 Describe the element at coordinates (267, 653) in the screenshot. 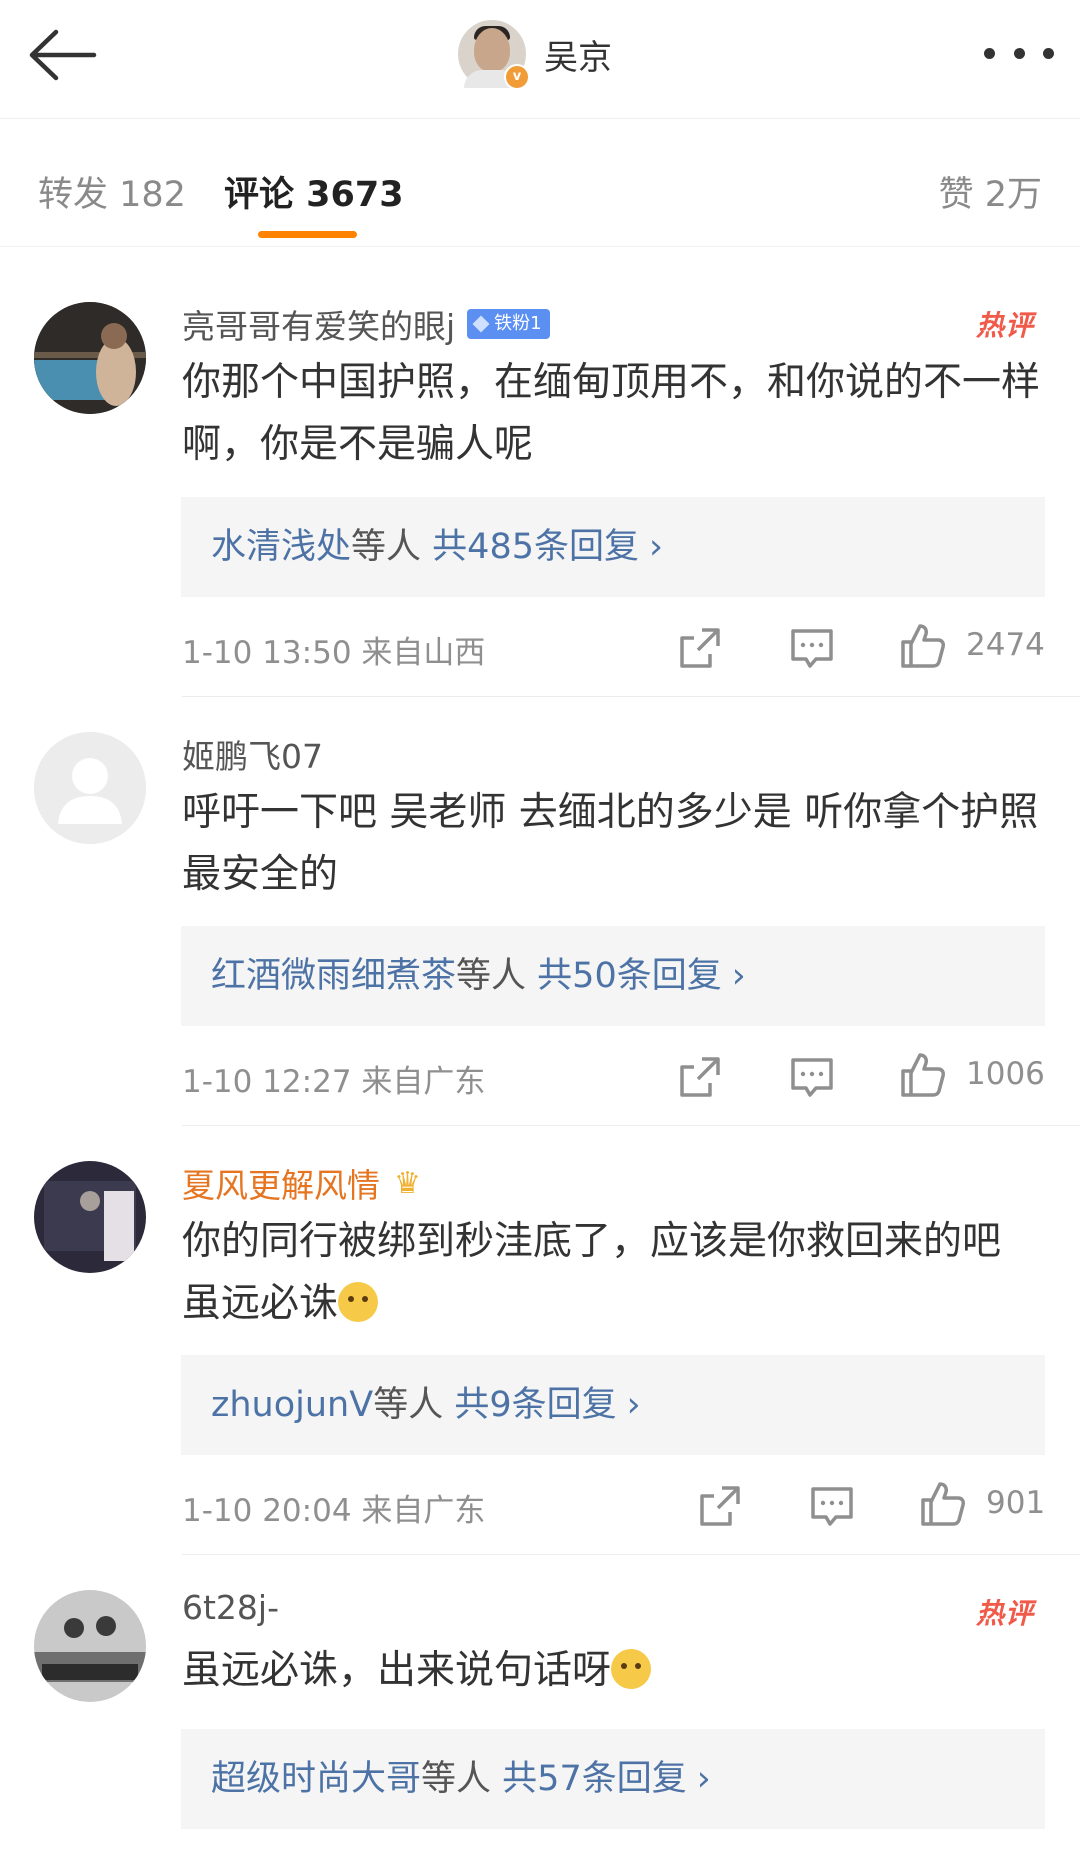

I see `timestamp: 1-10 13:50` at that location.